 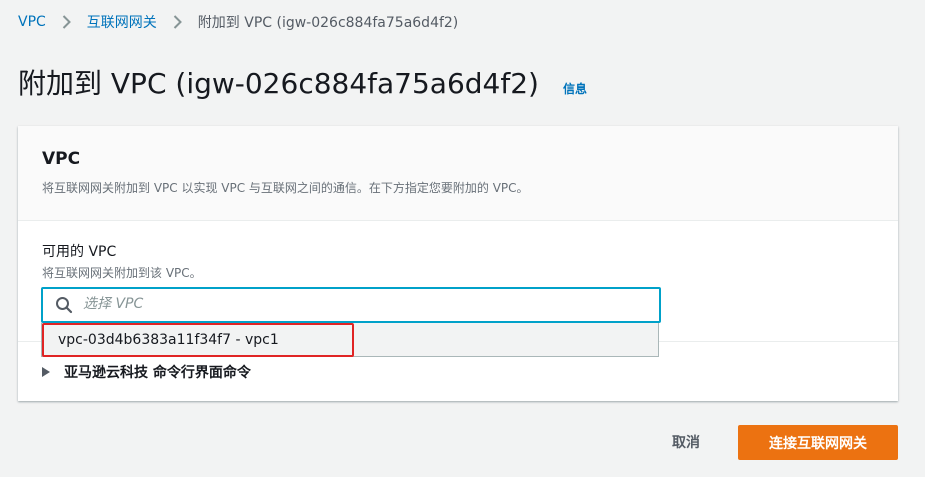 I want to click on caret-right-icon, so click(x=46, y=372).